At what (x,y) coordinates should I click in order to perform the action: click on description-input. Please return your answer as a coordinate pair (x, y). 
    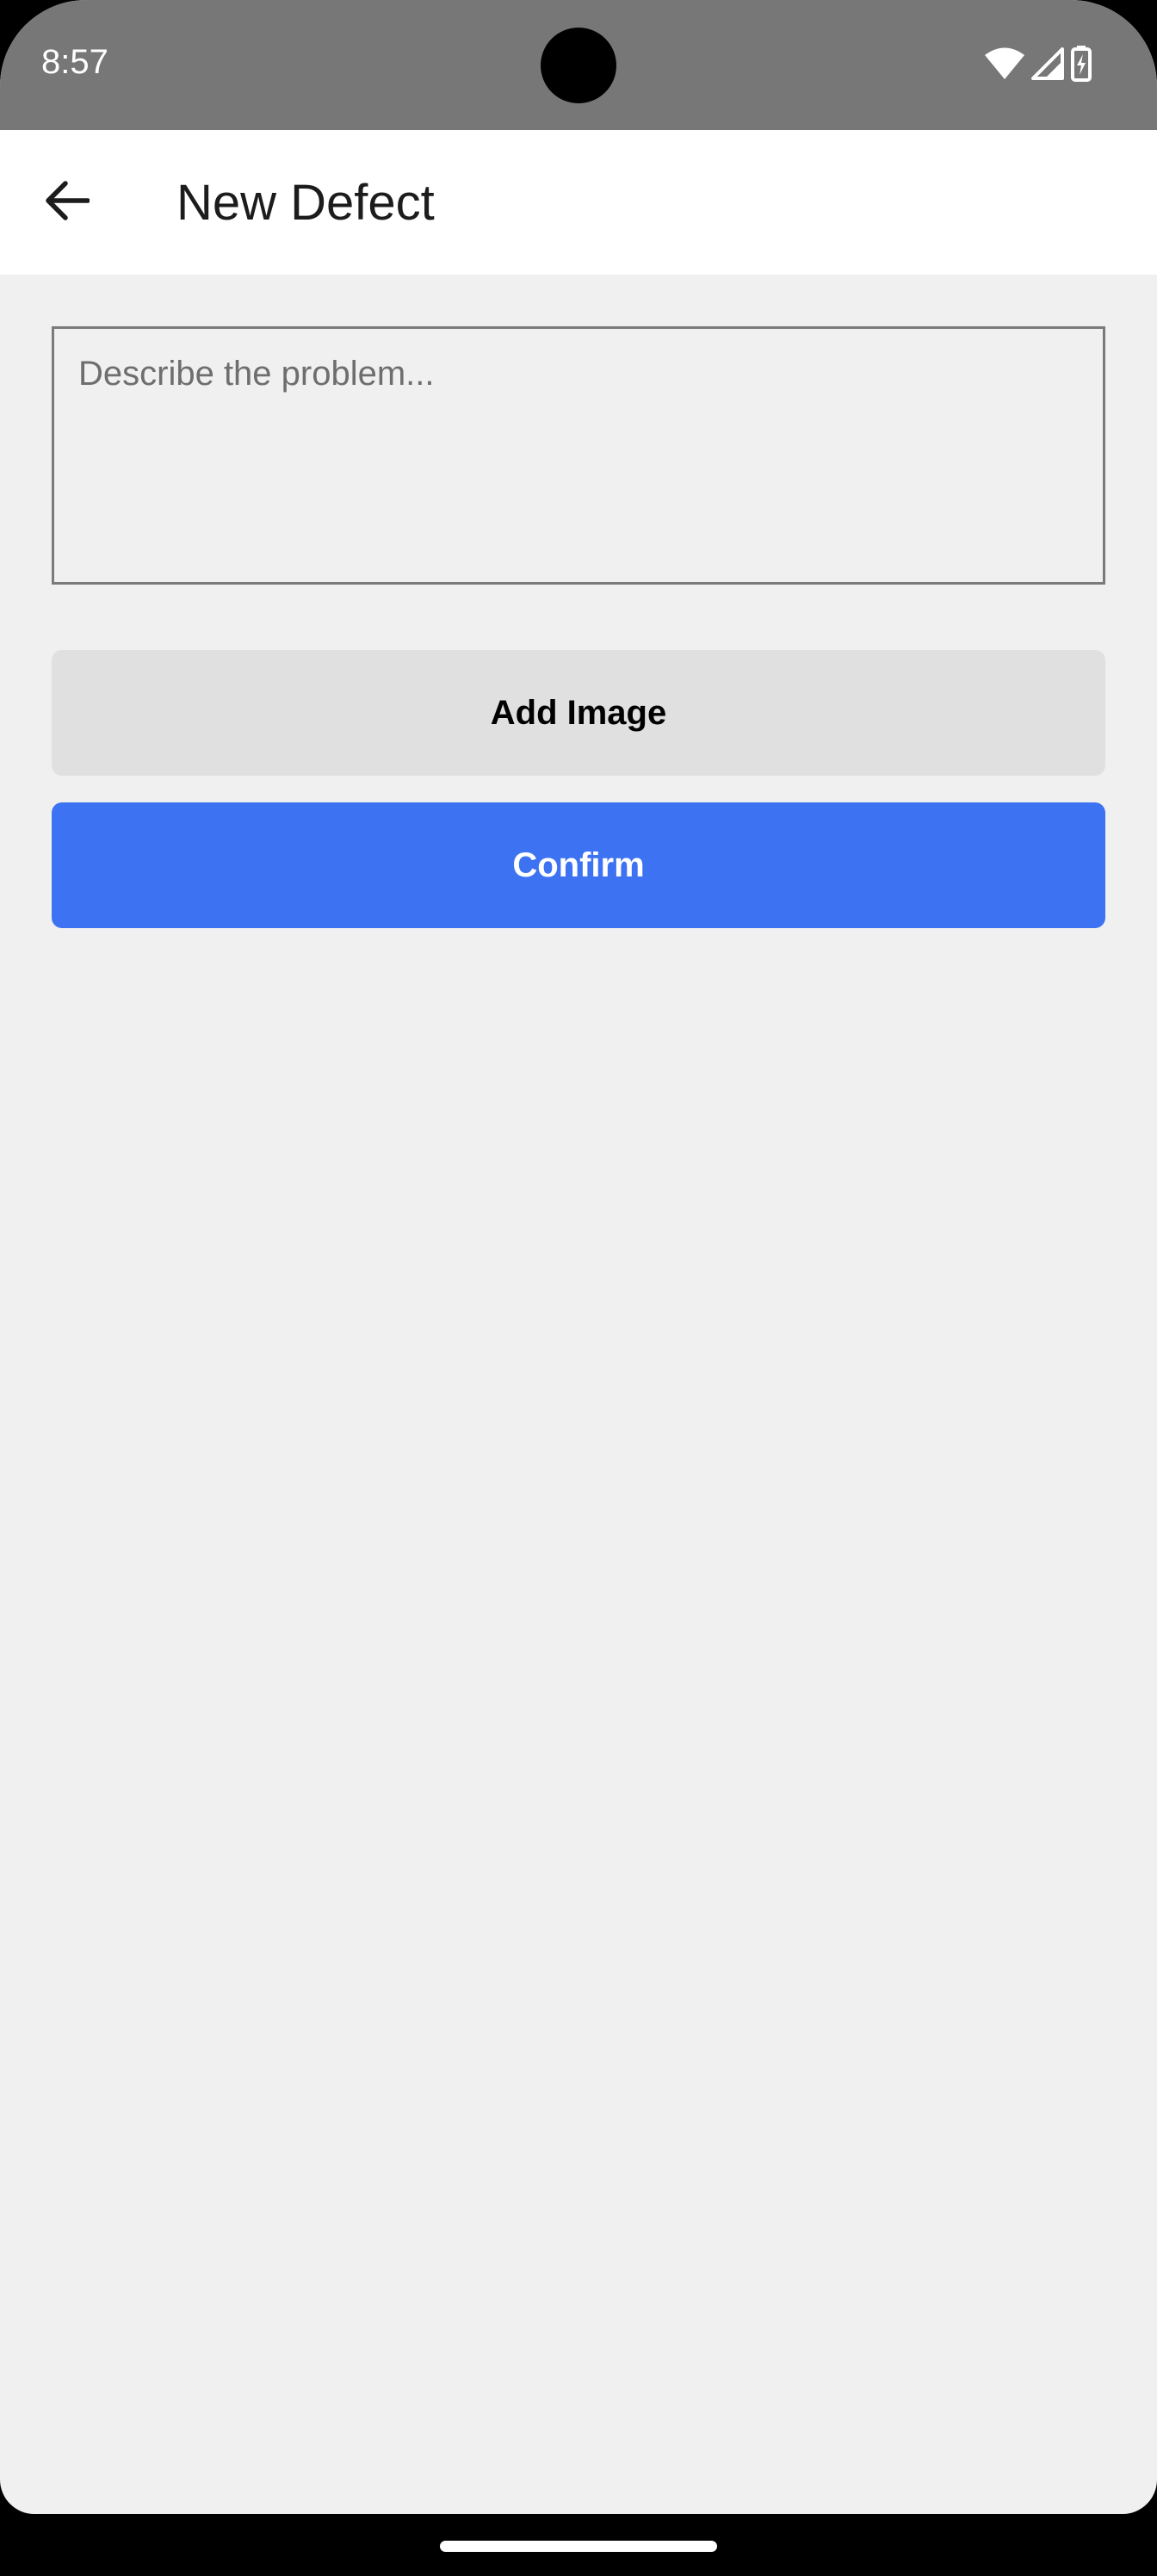
    Looking at the image, I should click on (579, 456).